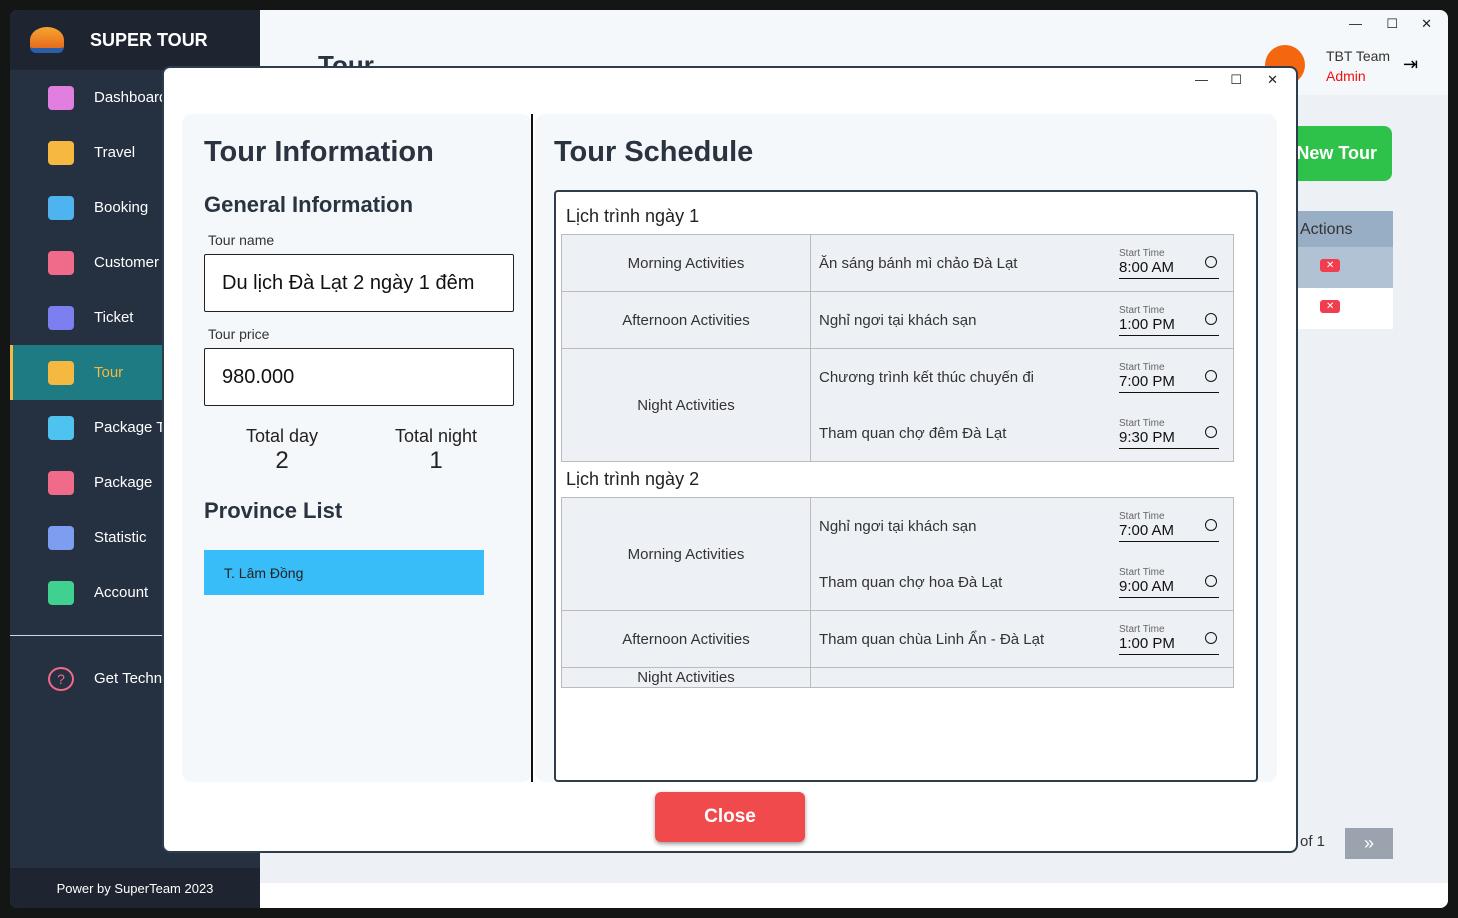  I want to click on logo, so click(47, 40).